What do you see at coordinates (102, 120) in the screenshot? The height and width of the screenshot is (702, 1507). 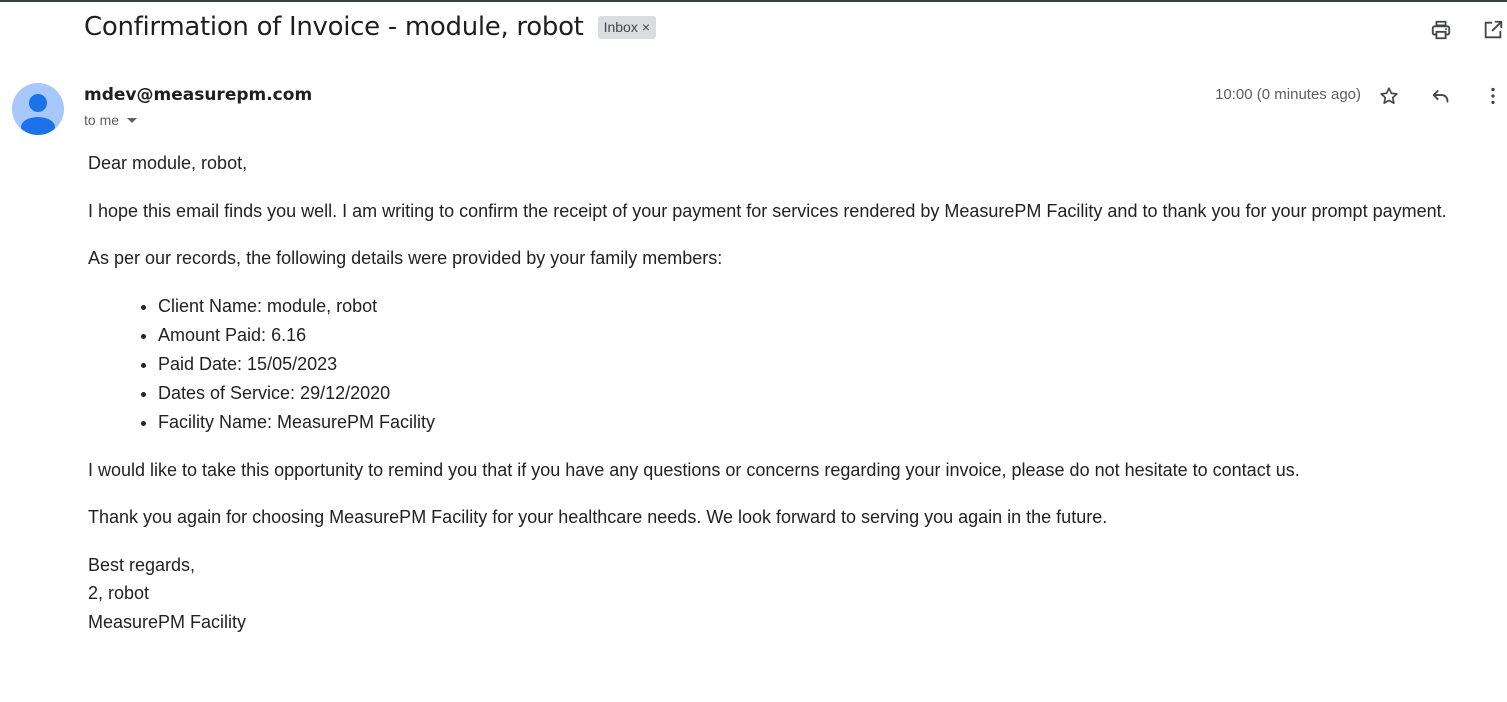 I see `recipient-label: to me` at bounding box center [102, 120].